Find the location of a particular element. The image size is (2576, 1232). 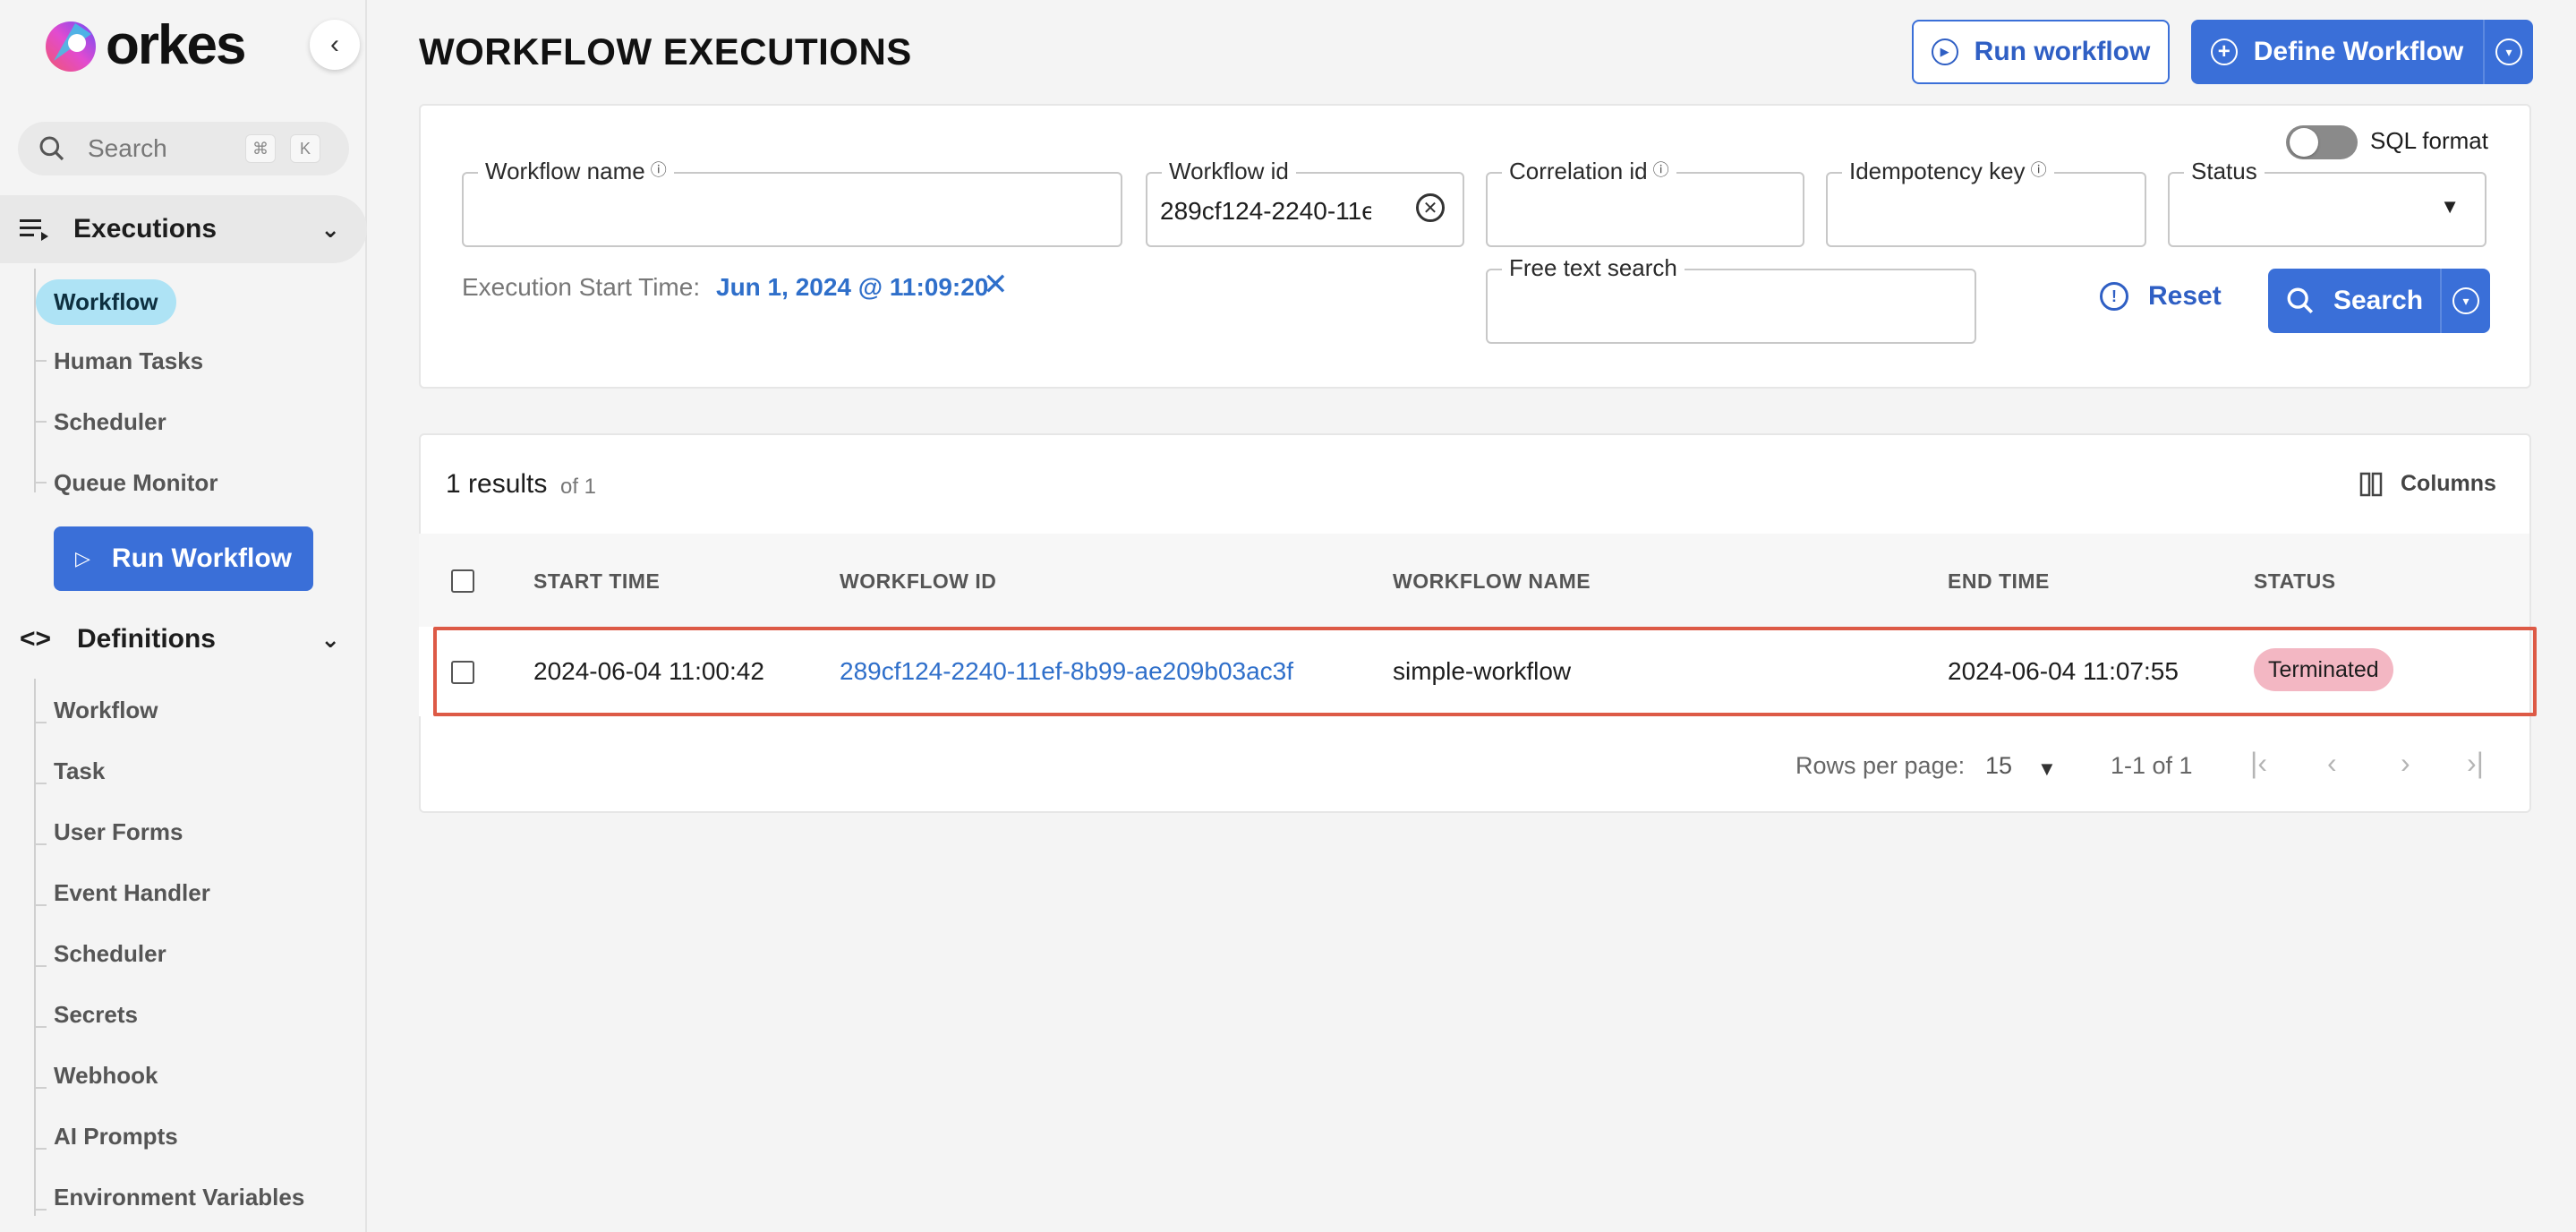

sidebar-item-scheduler-executions: Scheduler is located at coordinates (110, 422).